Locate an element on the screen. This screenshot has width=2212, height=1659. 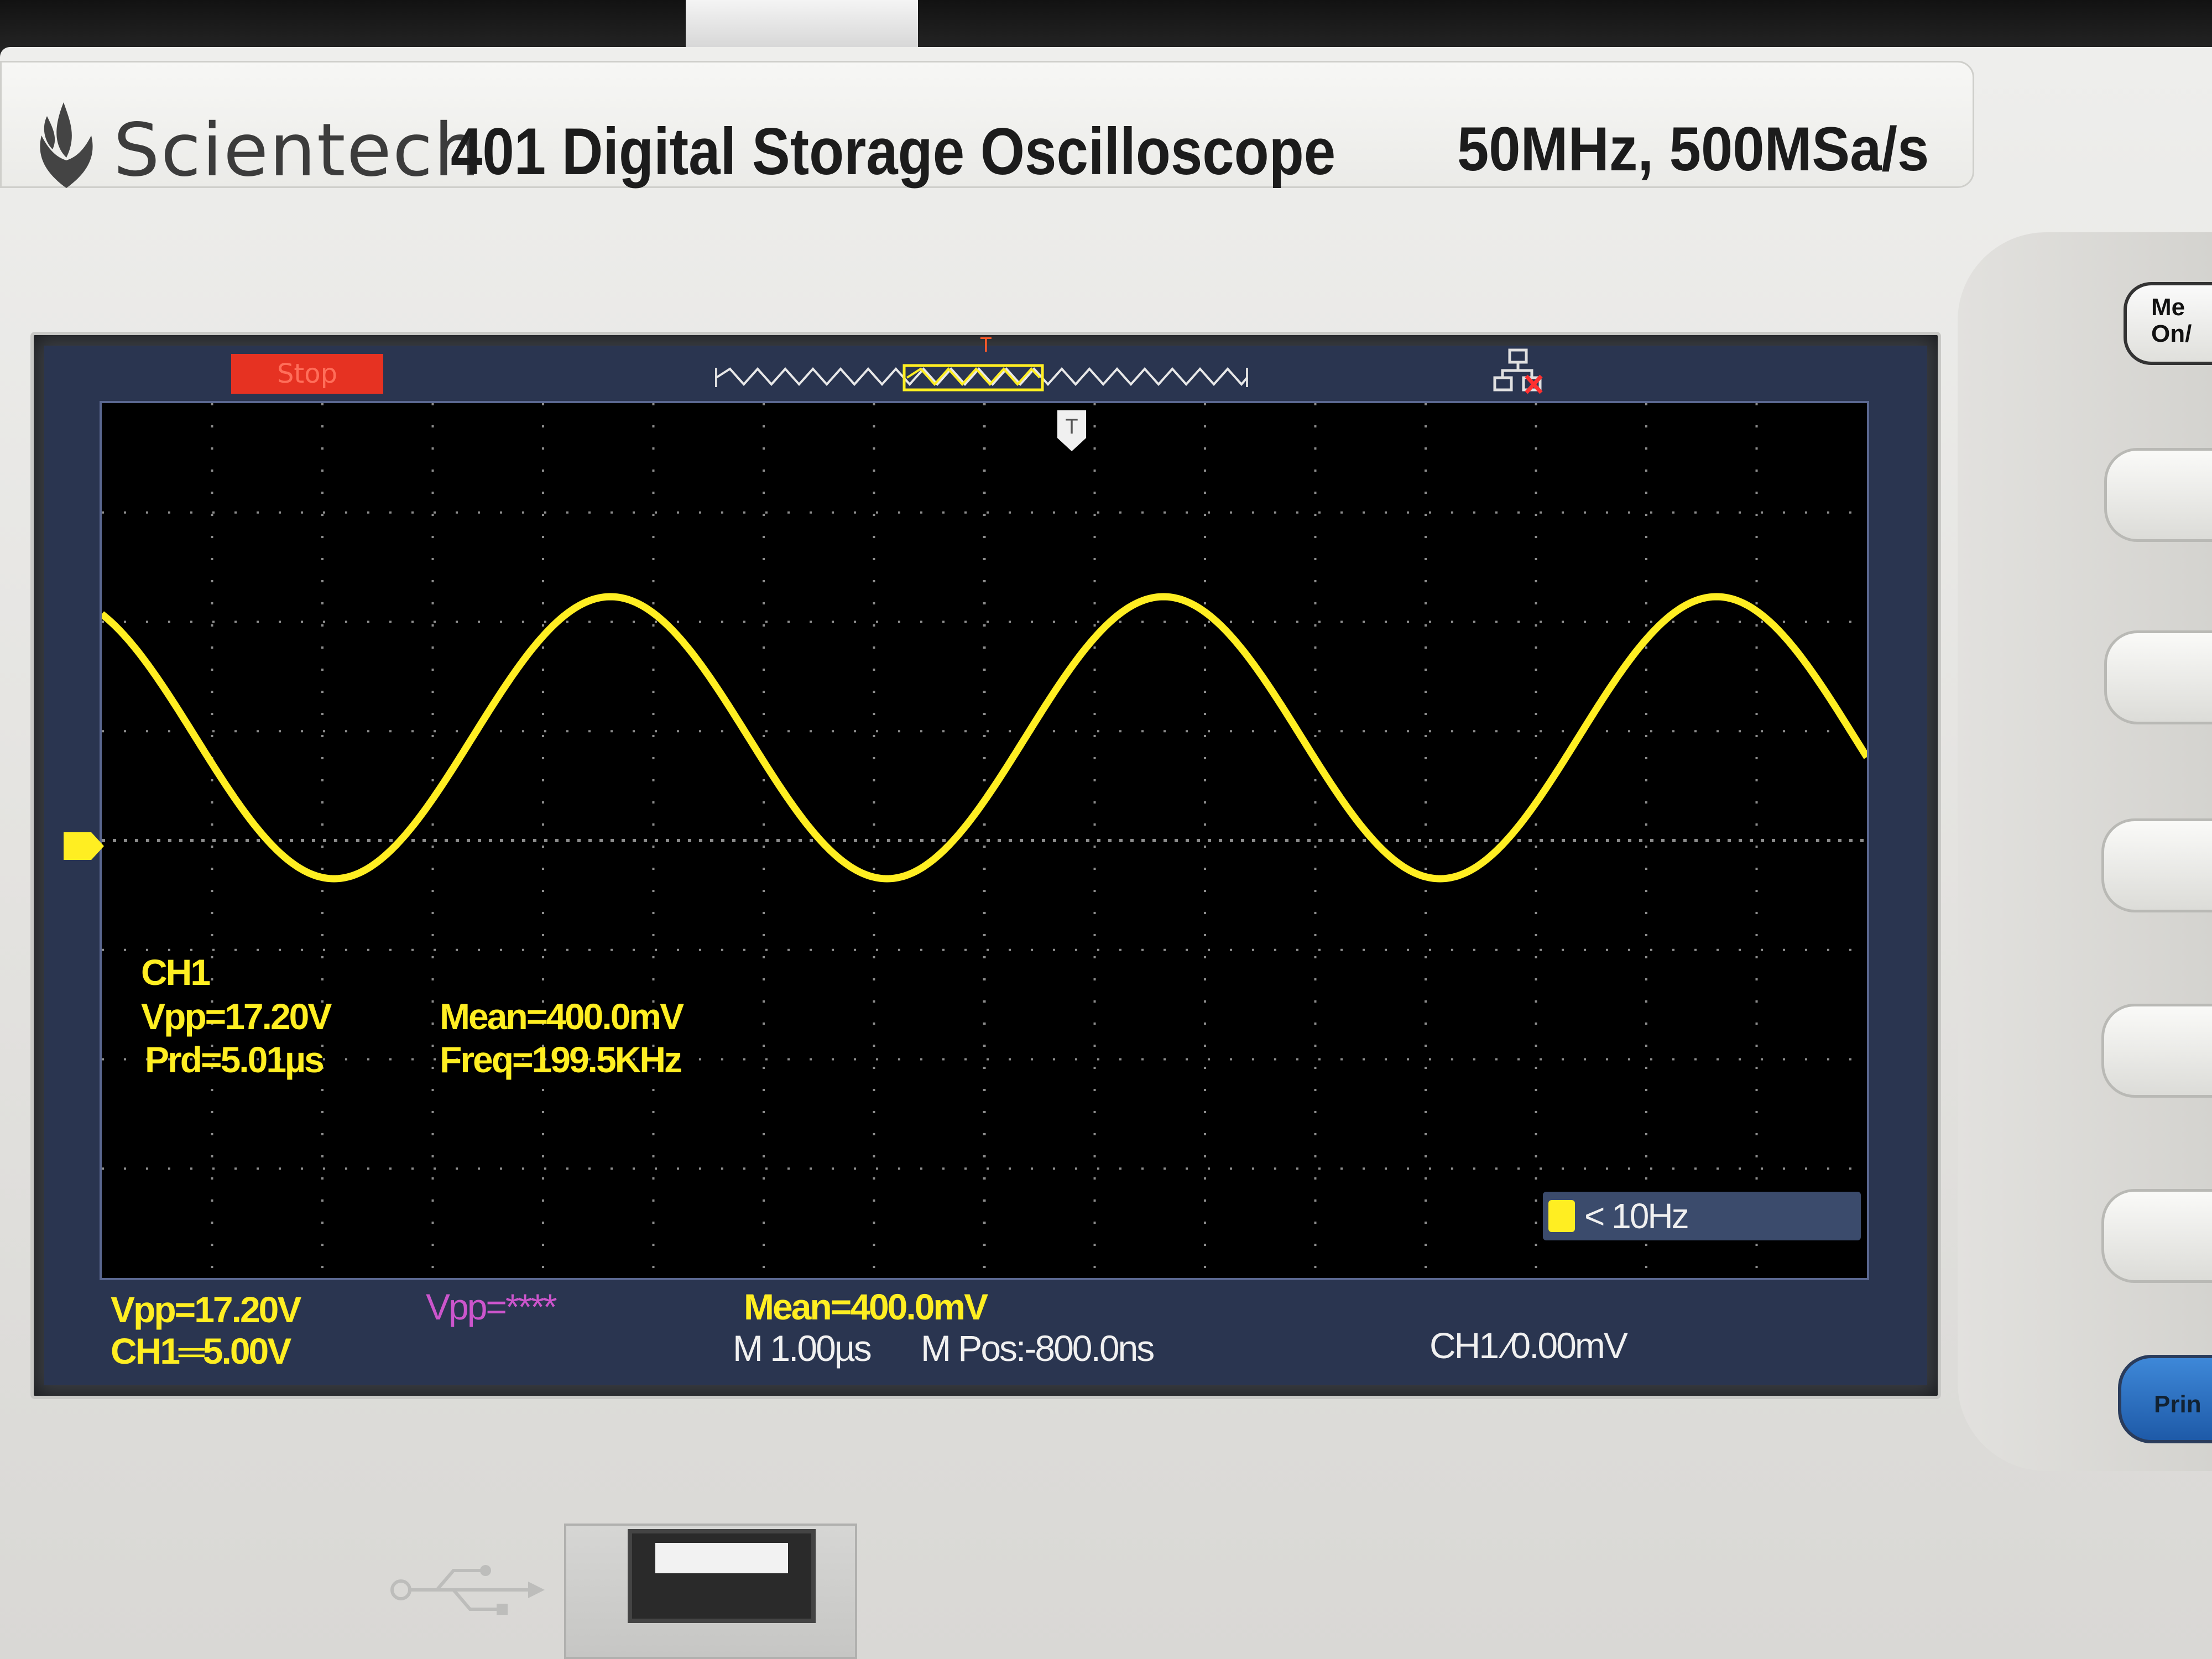
overlay-period: Prd=5.01µs is located at coordinates (235, 1060).